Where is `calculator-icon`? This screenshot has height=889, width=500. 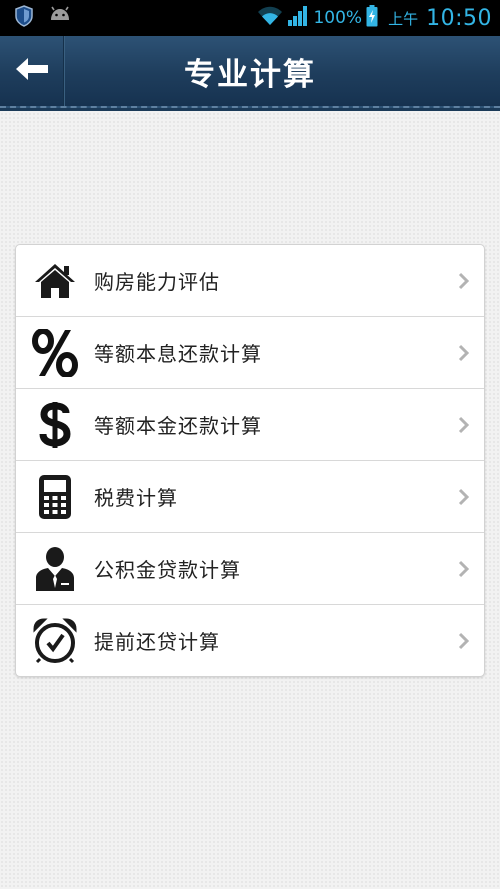 calculator-icon is located at coordinates (55, 497).